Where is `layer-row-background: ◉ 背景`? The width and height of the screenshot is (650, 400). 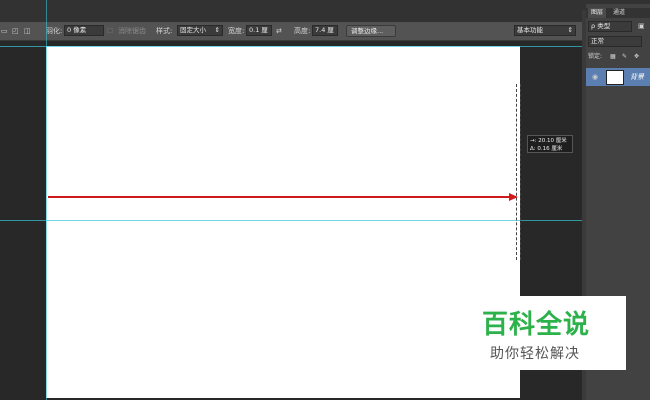 layer-row-background: ◉ 背景 is located at coordinates (618, 77).